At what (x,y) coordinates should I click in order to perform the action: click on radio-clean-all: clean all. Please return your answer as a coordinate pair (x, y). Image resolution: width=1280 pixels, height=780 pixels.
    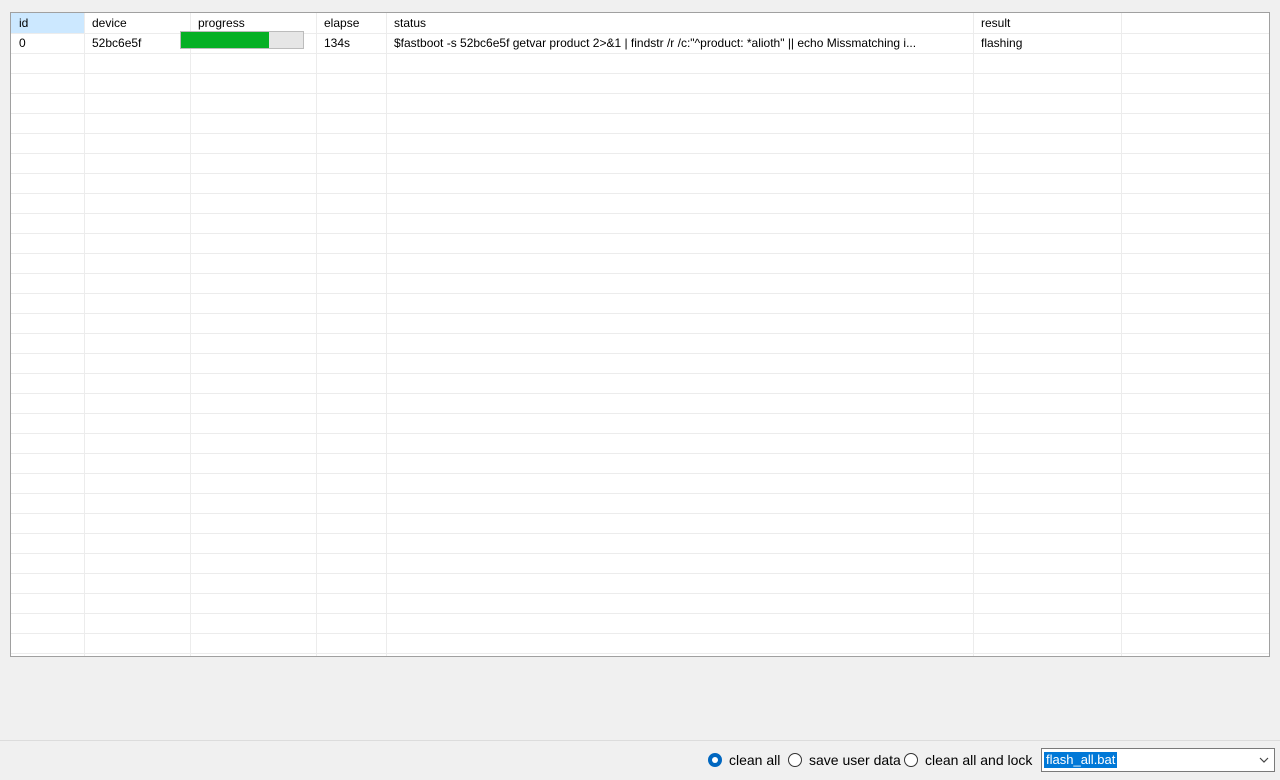
    Looking at the image, I should click on (744, 760).